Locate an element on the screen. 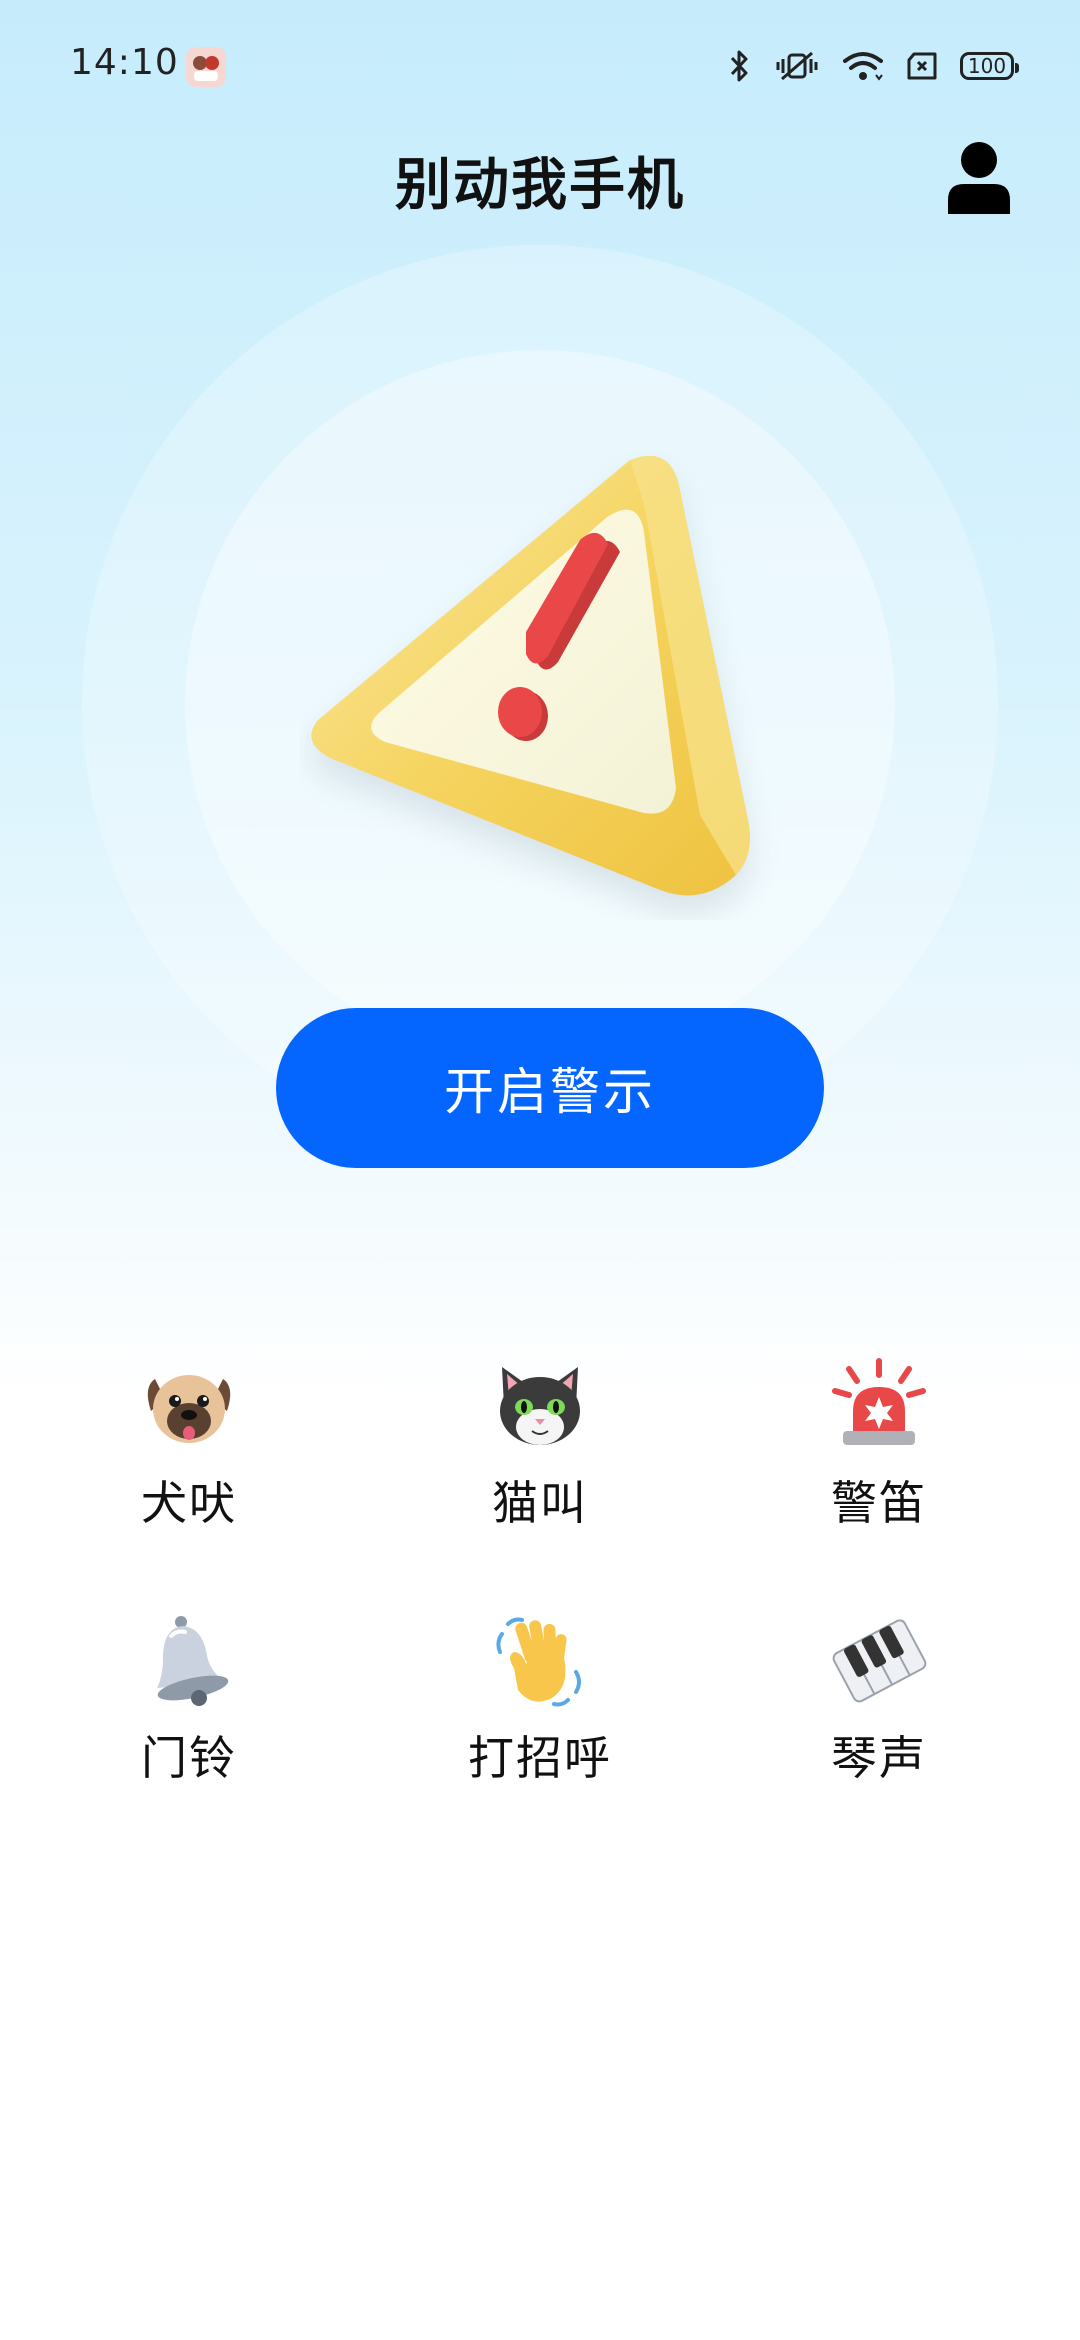 This screenshot has height=2340, width=1080. sound-option-cat: 猫叫 is located at coordinates (540, 1450).